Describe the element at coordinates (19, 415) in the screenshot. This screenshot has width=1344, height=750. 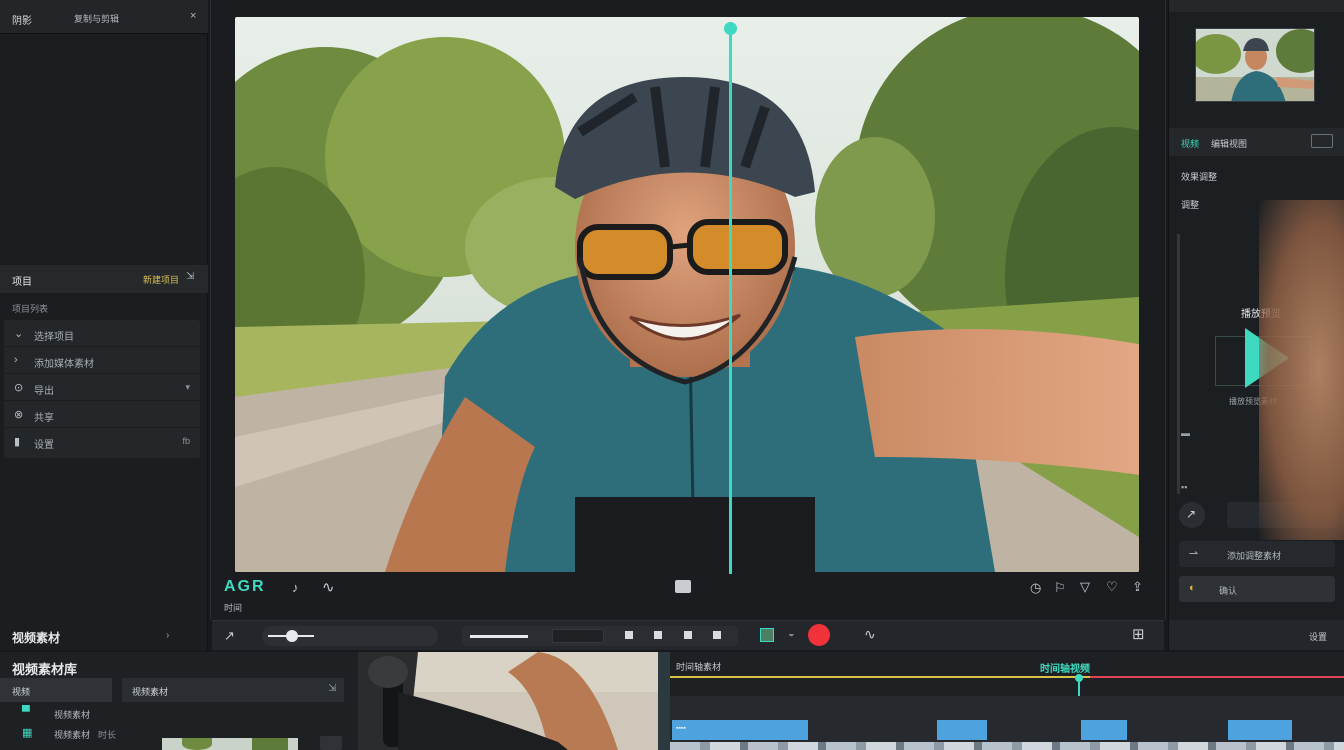
I see `share-icon: ⊗` at that location.